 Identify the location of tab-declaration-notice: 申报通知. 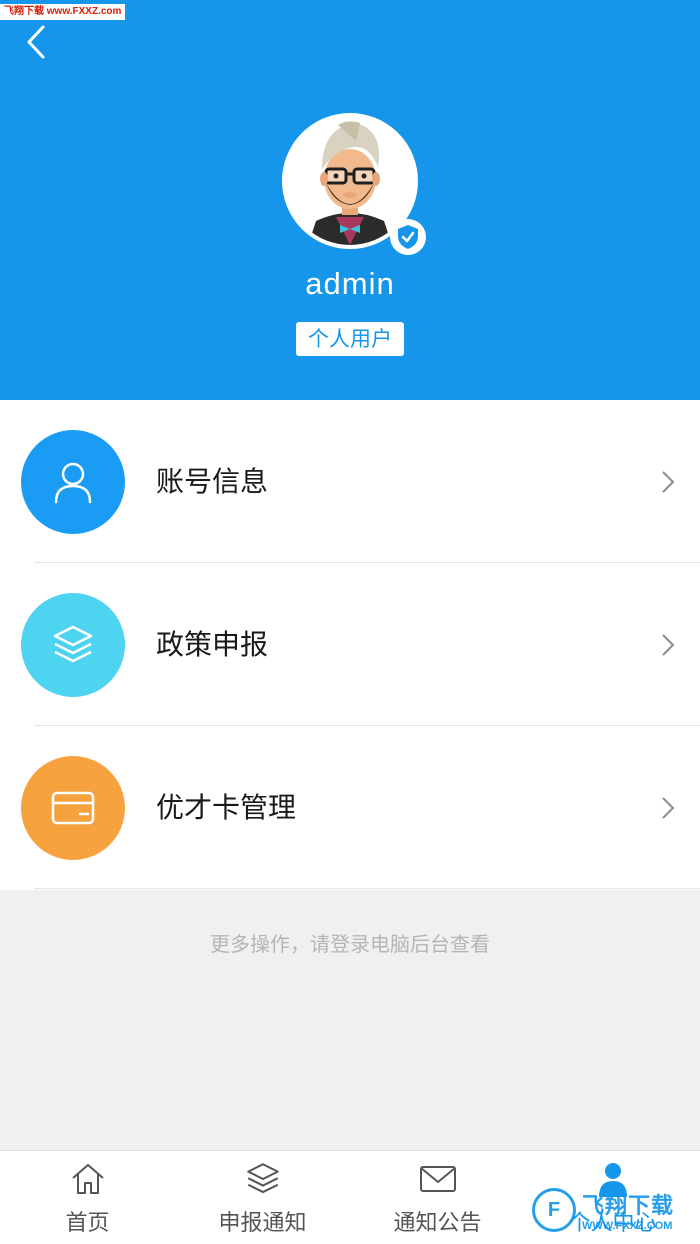
(262, 1197).